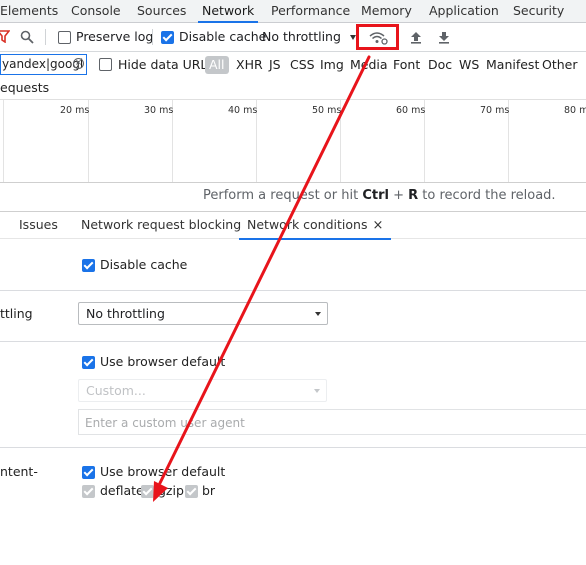 The height and width of the screenshot is (565, 586). I want to click on tab-security: Security, so click(538, 11).